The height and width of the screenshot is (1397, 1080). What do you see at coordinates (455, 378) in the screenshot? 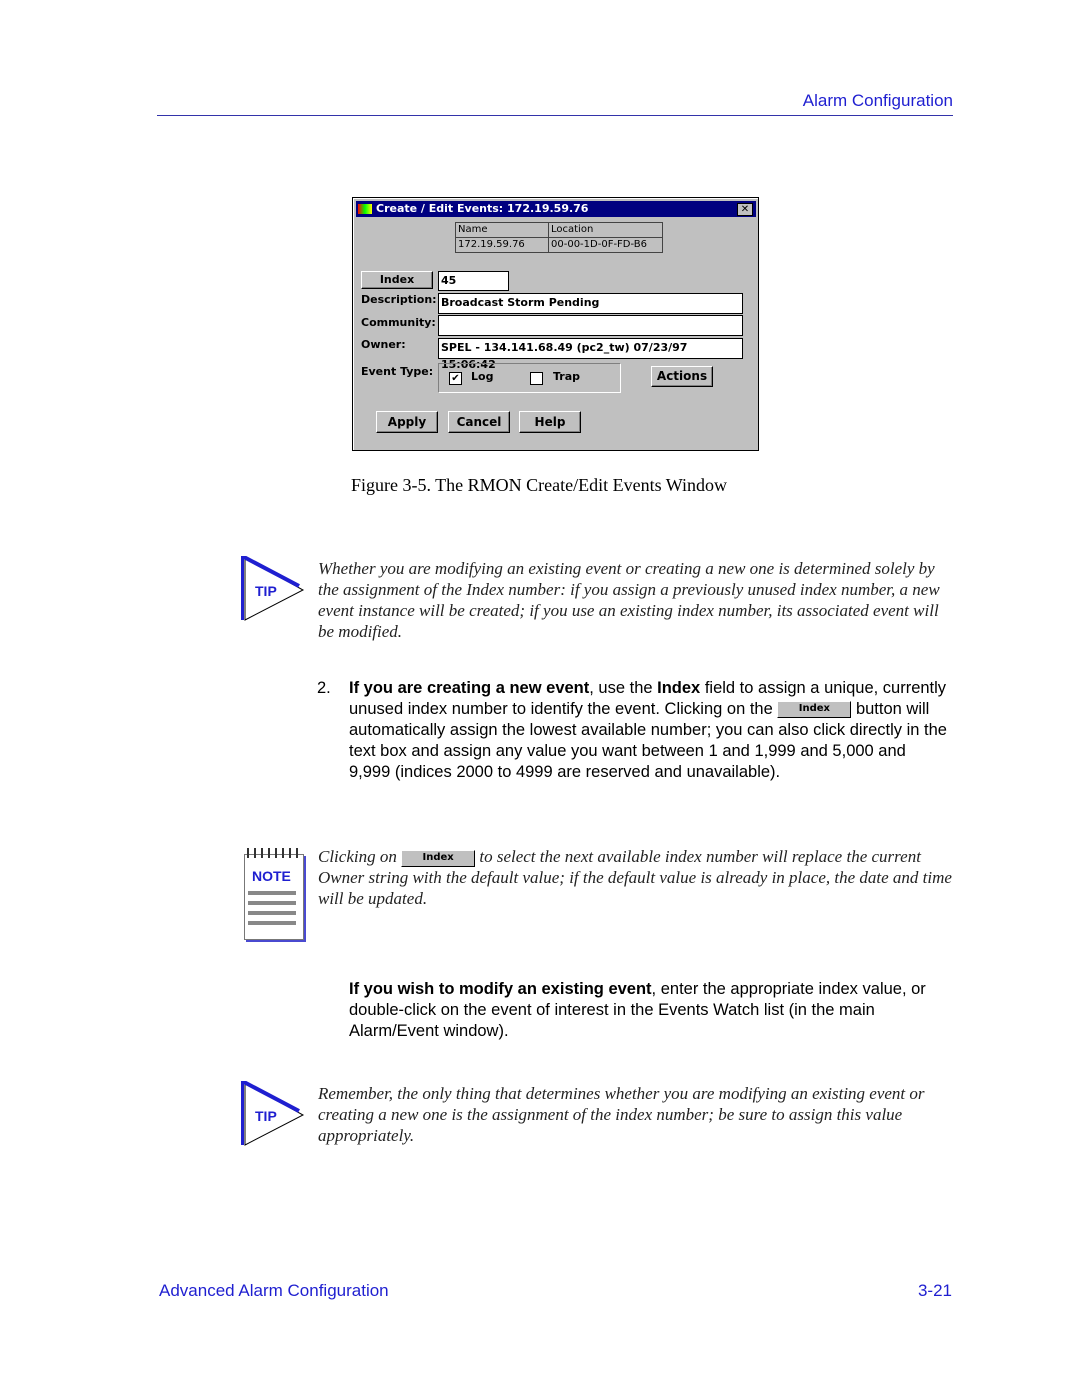
I see `log-checkbox: ✔` at bounding box center [455, 378].